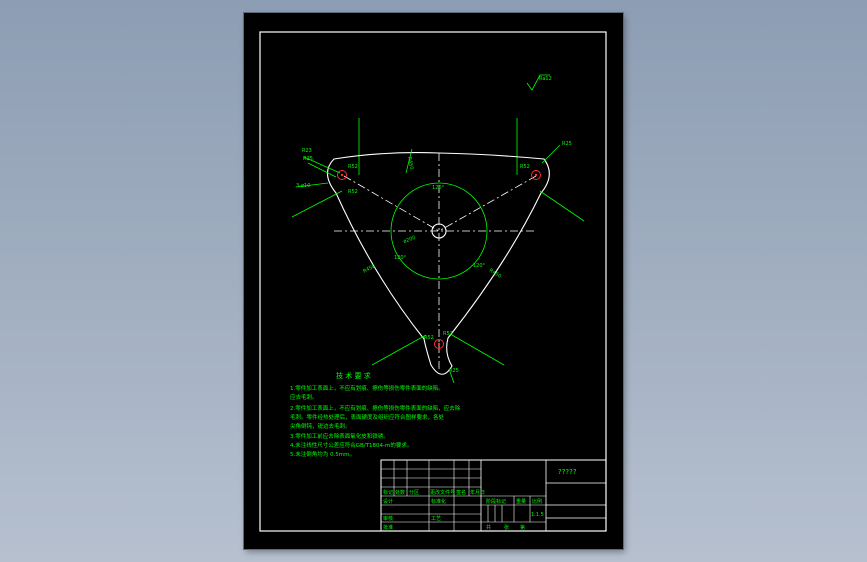 The height and width of the screenshot is (562, 867). What do you see at coordinates (521, 501) in the screenshot?
I see `tb-weight: 重量` at bounding box center [521, 501].